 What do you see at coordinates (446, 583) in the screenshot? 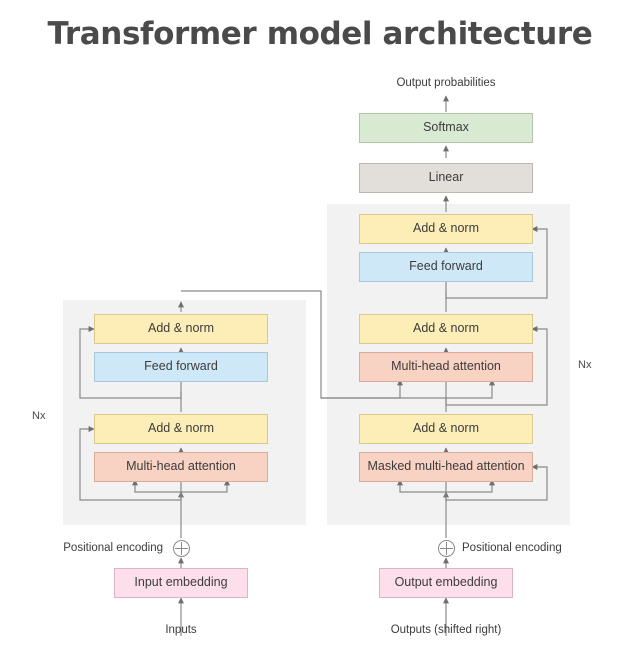
I see `decoder-output-embedding: Output embedding` at bounding box center [446, 583].